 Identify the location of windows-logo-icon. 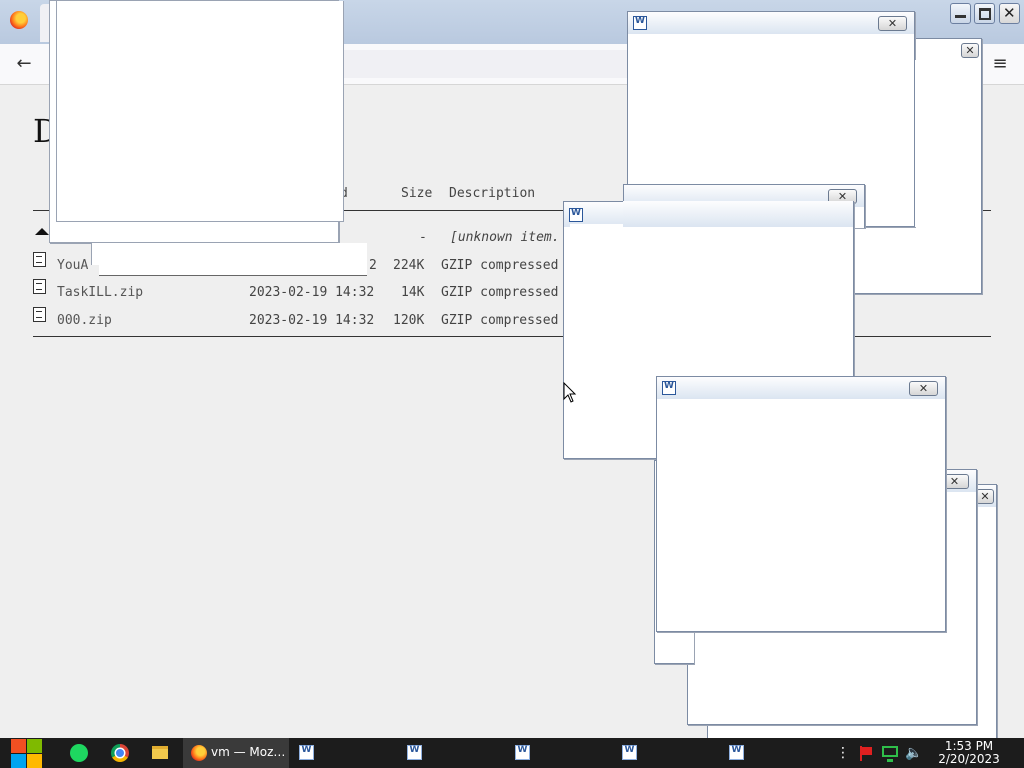
(18, 746).